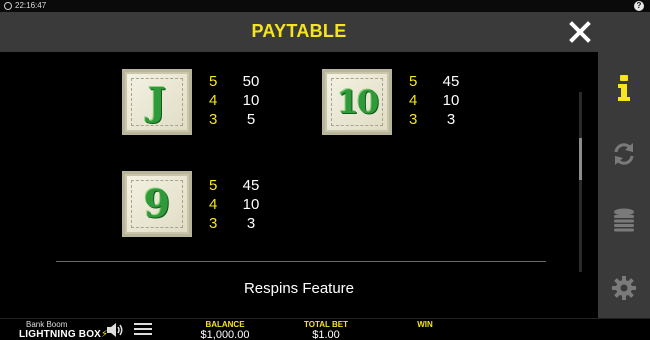 Image resolution: width=650 pixels, height=340 pixels. What do you see at coordinates (251, 81) in the screenshot?
I see `pay-amount: 50` at bounding box center [251, 81].